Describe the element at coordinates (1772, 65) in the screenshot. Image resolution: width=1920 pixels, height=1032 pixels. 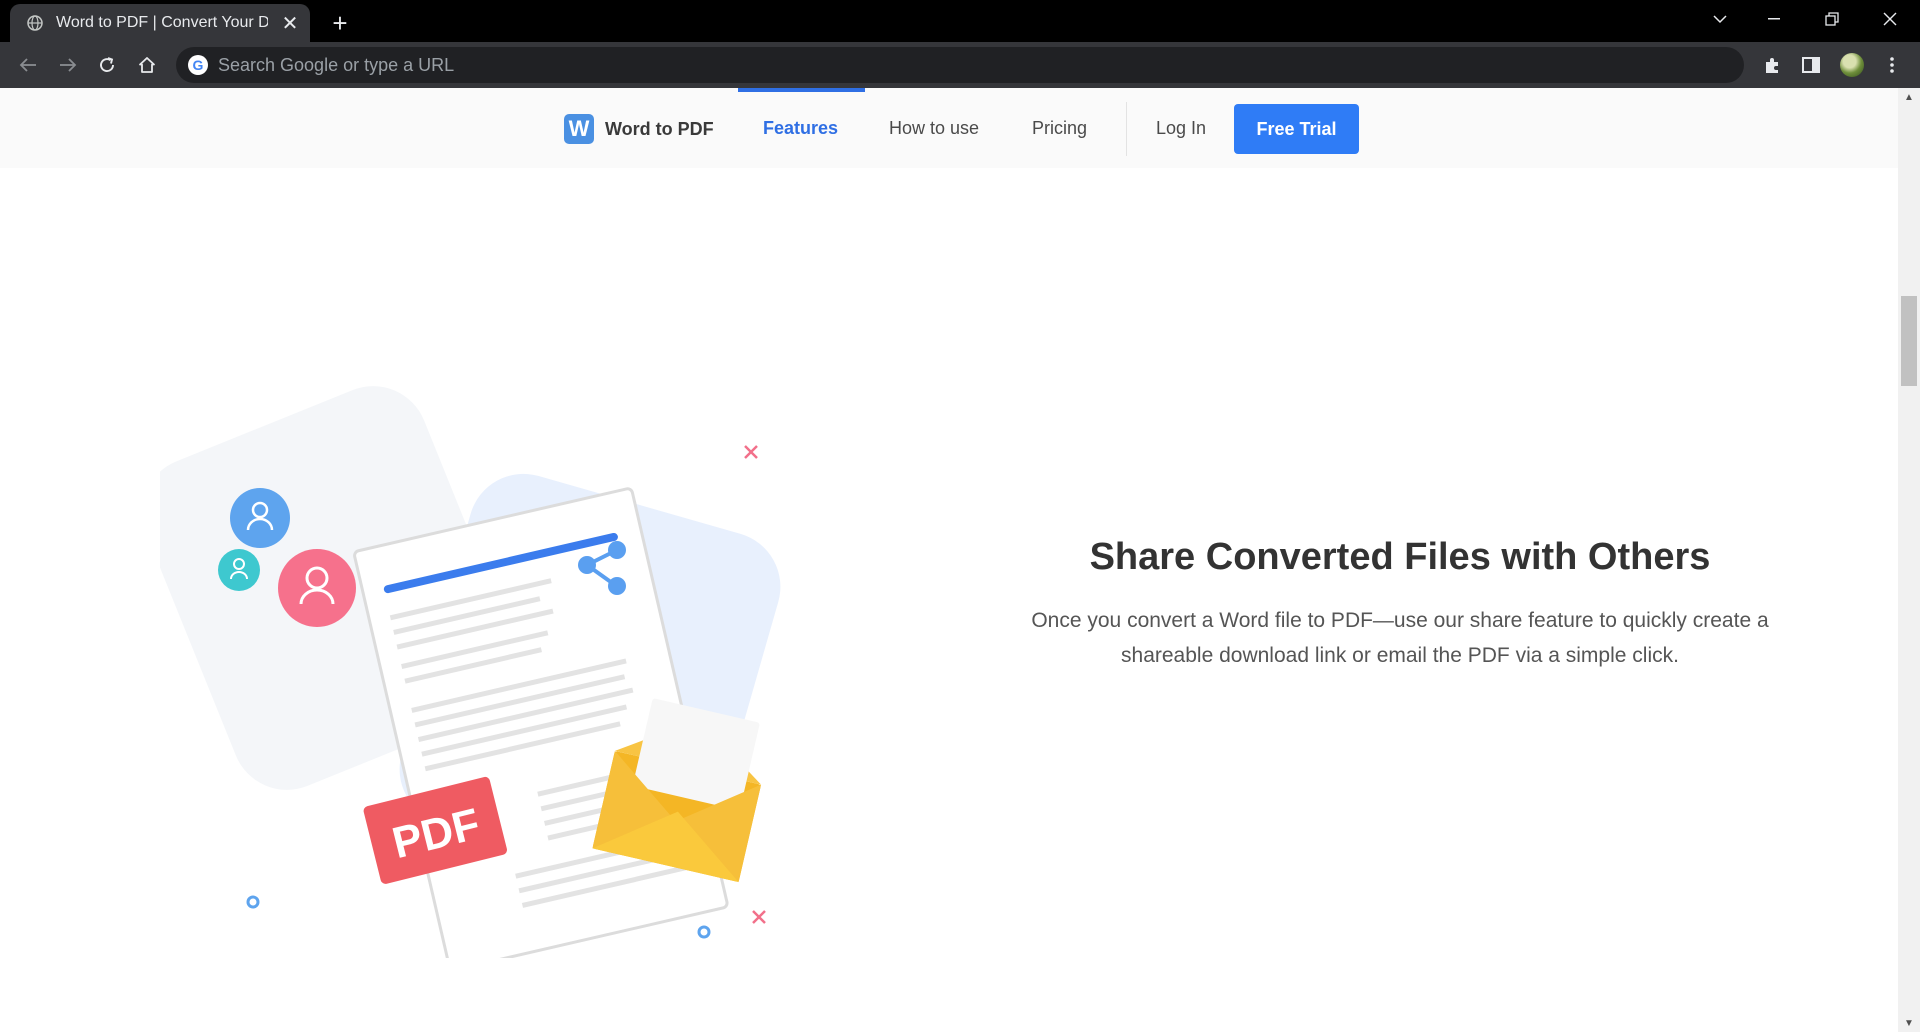
I see `extensions-icon` at that location.